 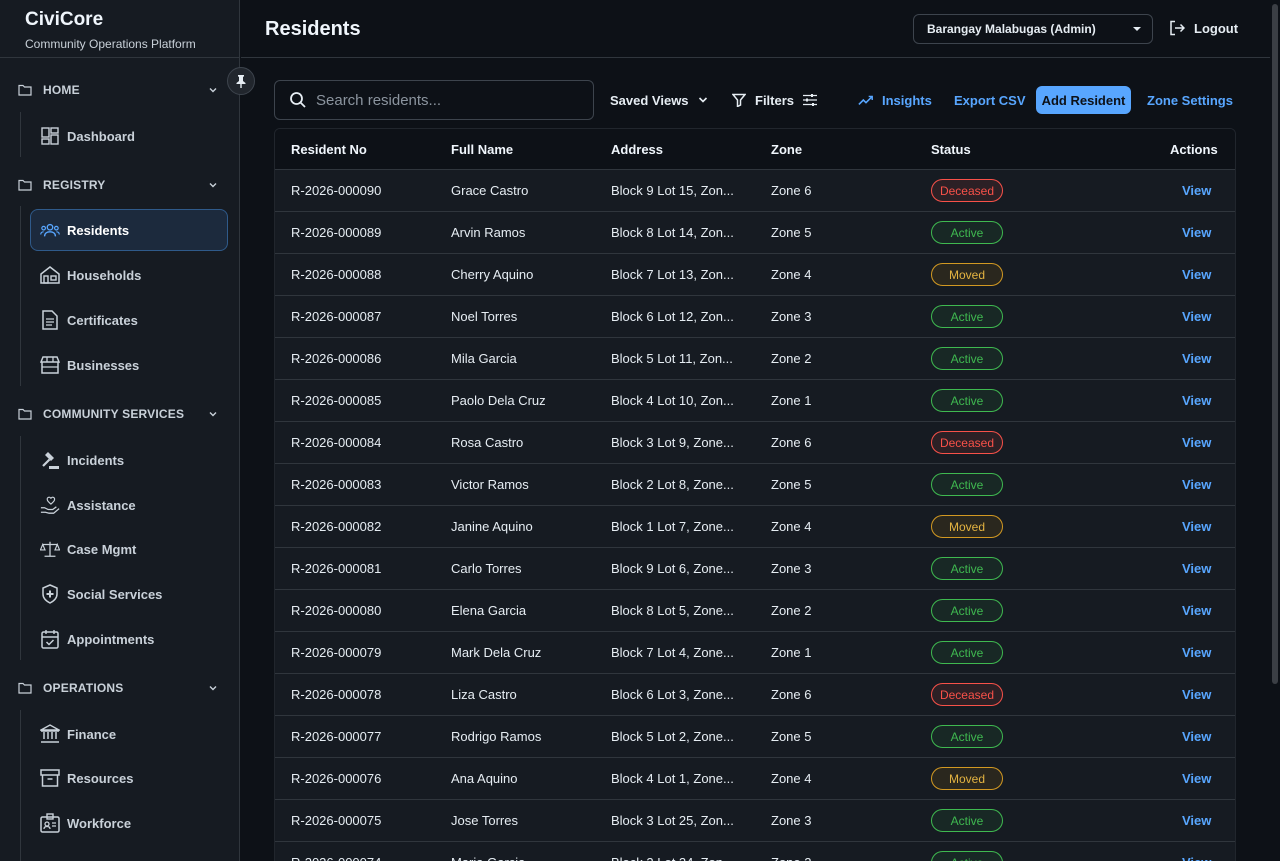 What do you see at coordinates (213, 185) in the screenshot?
I see `chevron-down-icon` at bounding box center [213, 185].